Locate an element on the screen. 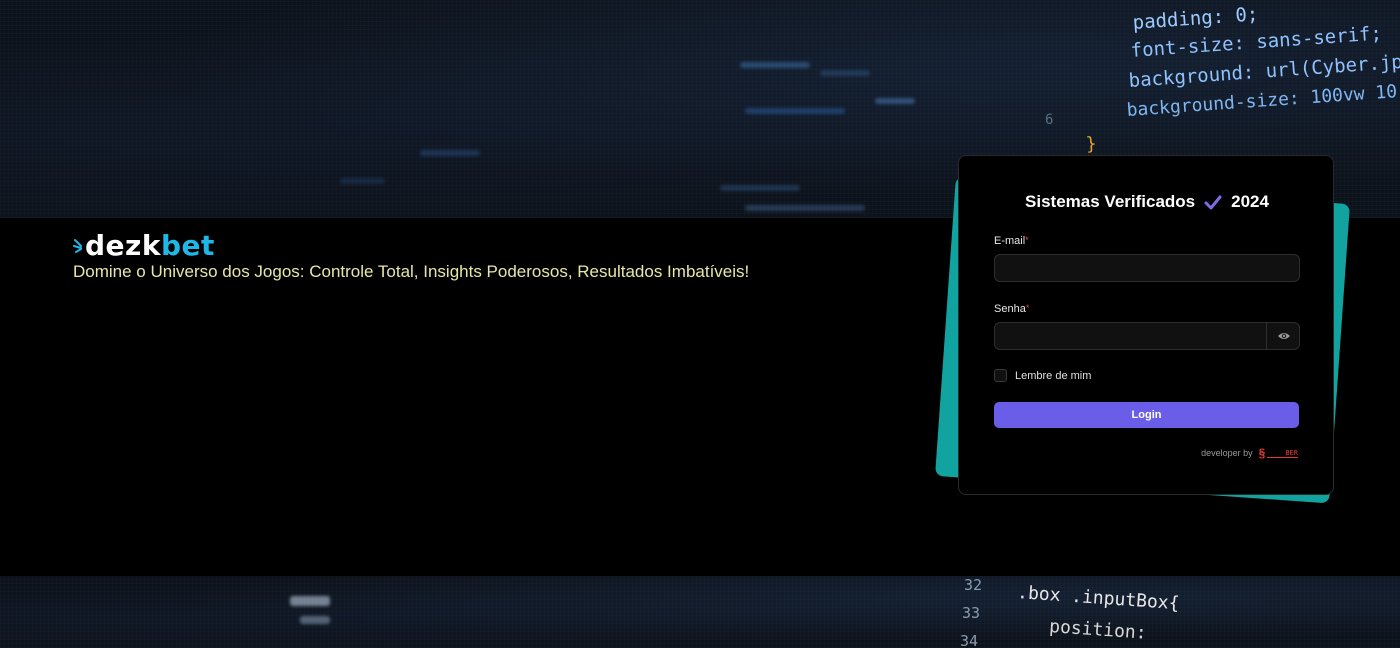 The width and height of the screenshot is (1400, 648). developer-text: developer by is located at coordinates (1227, 453).